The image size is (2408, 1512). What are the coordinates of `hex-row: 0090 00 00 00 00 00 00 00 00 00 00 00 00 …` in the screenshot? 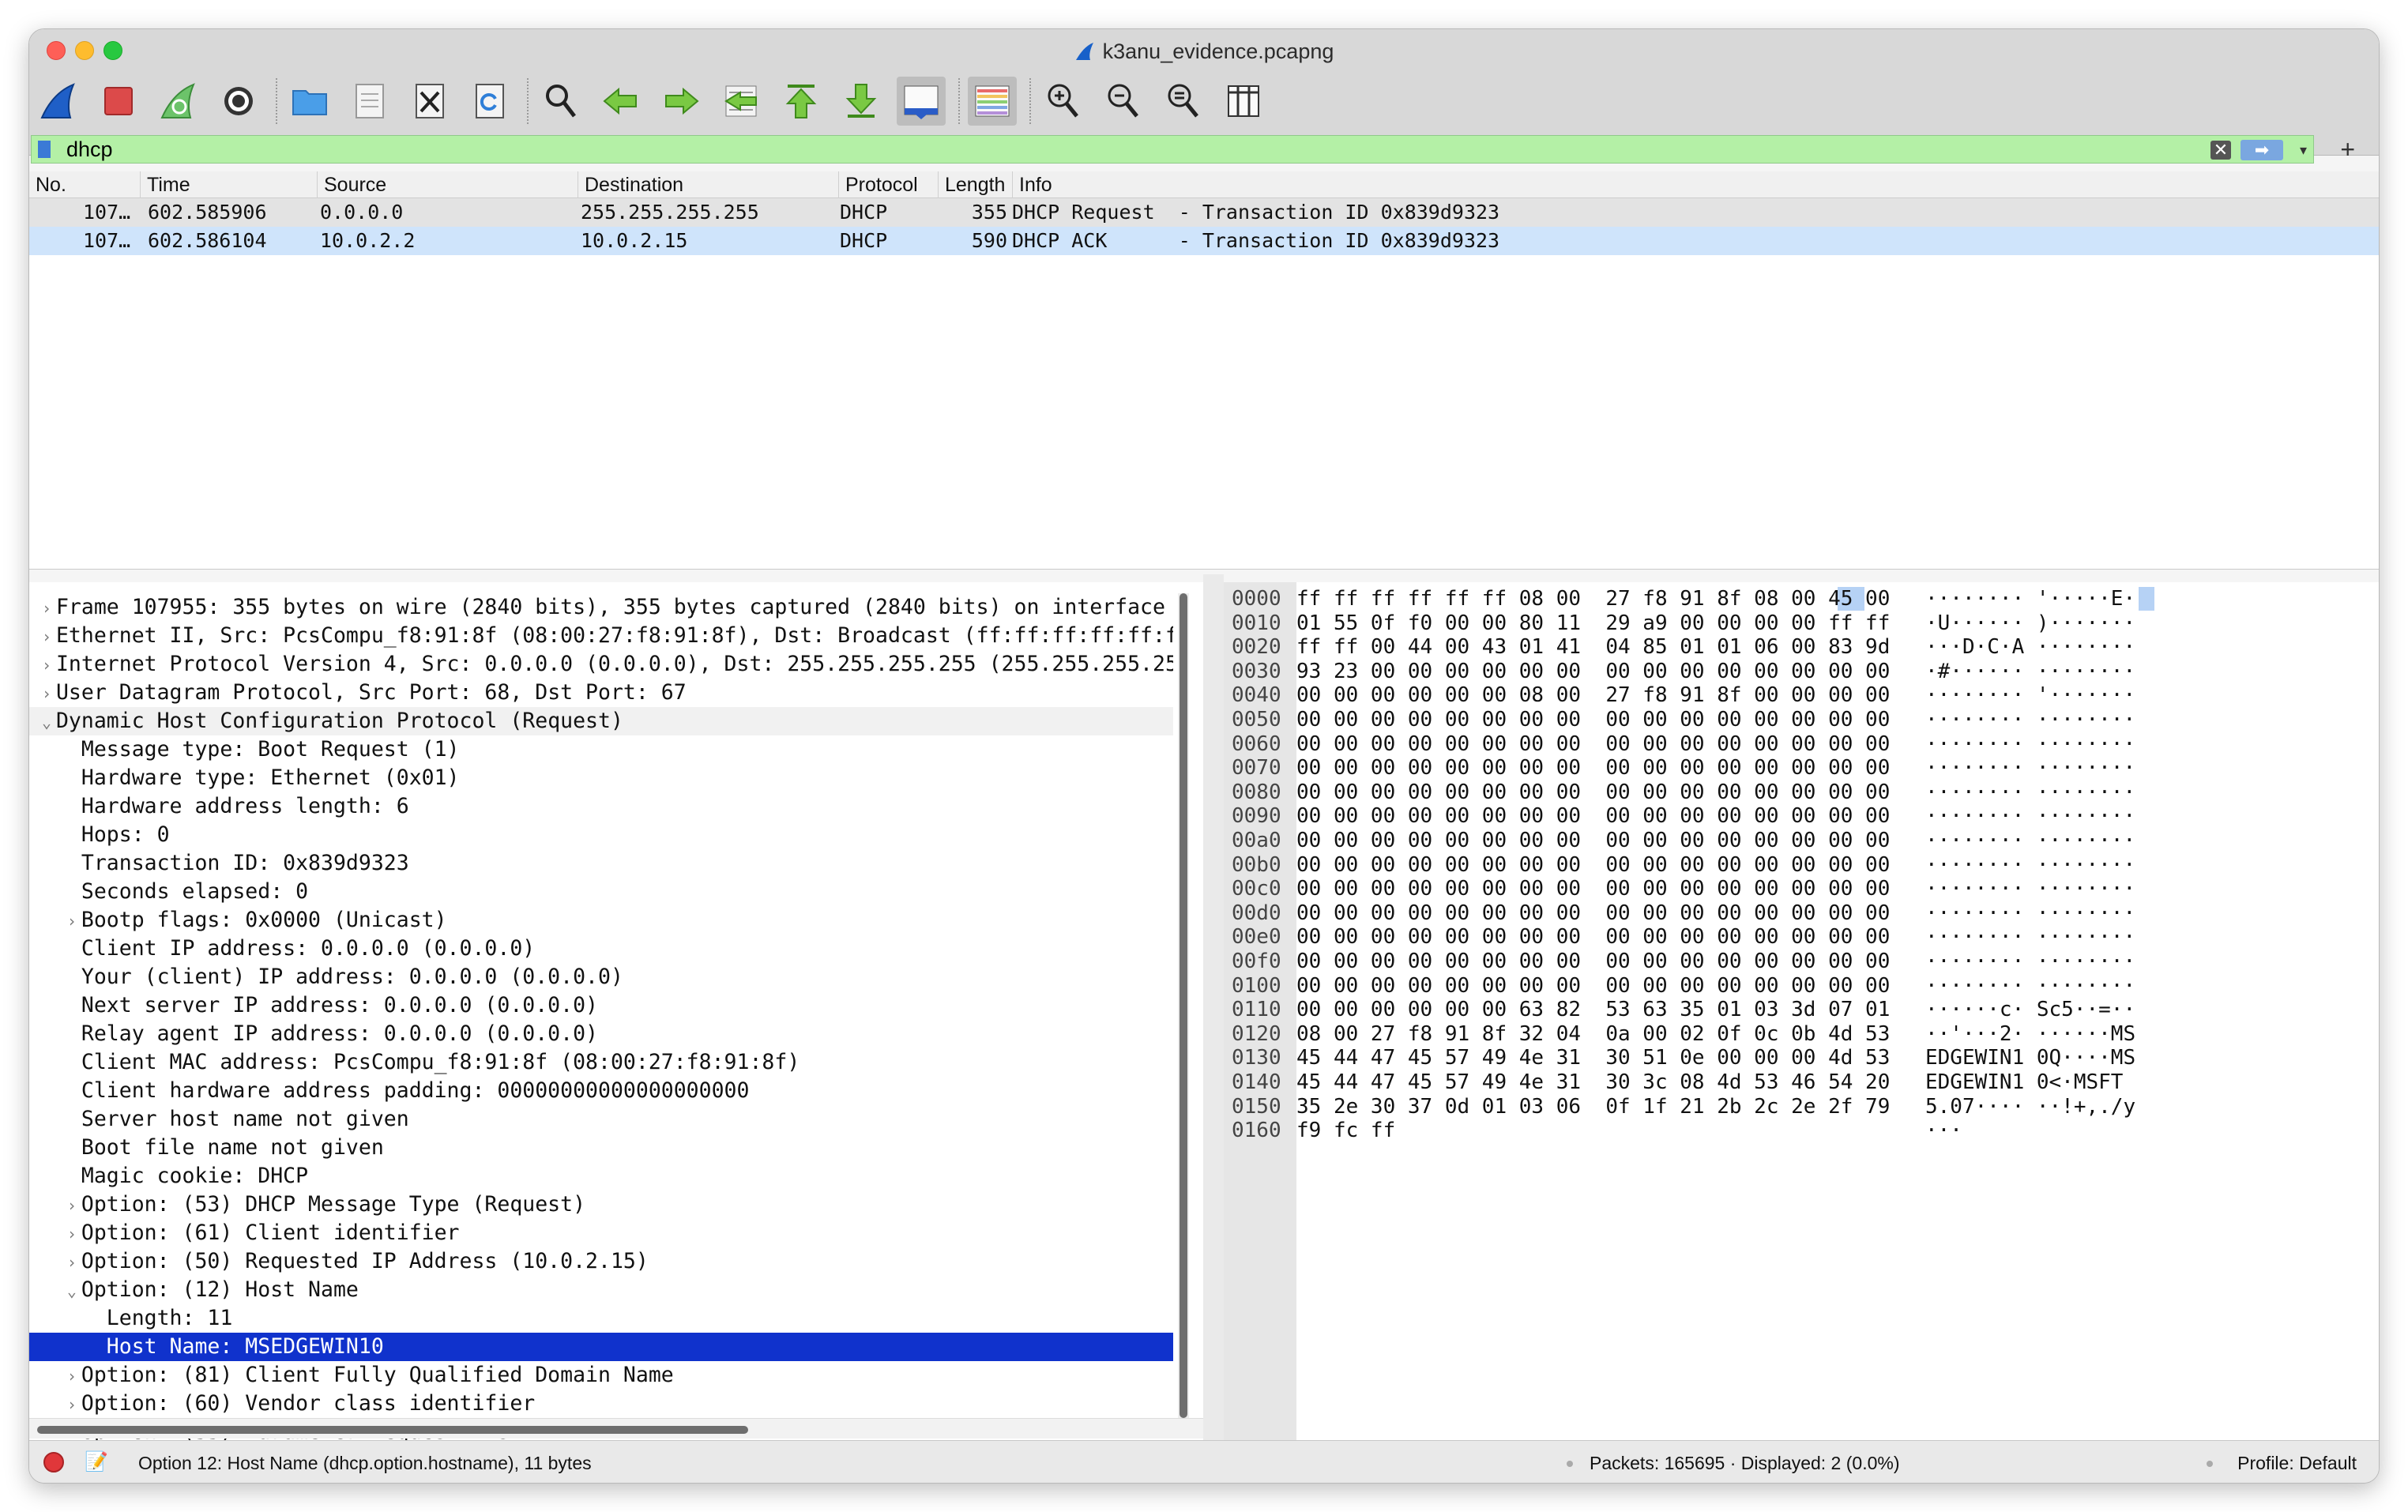 It's located at (1801, 816).